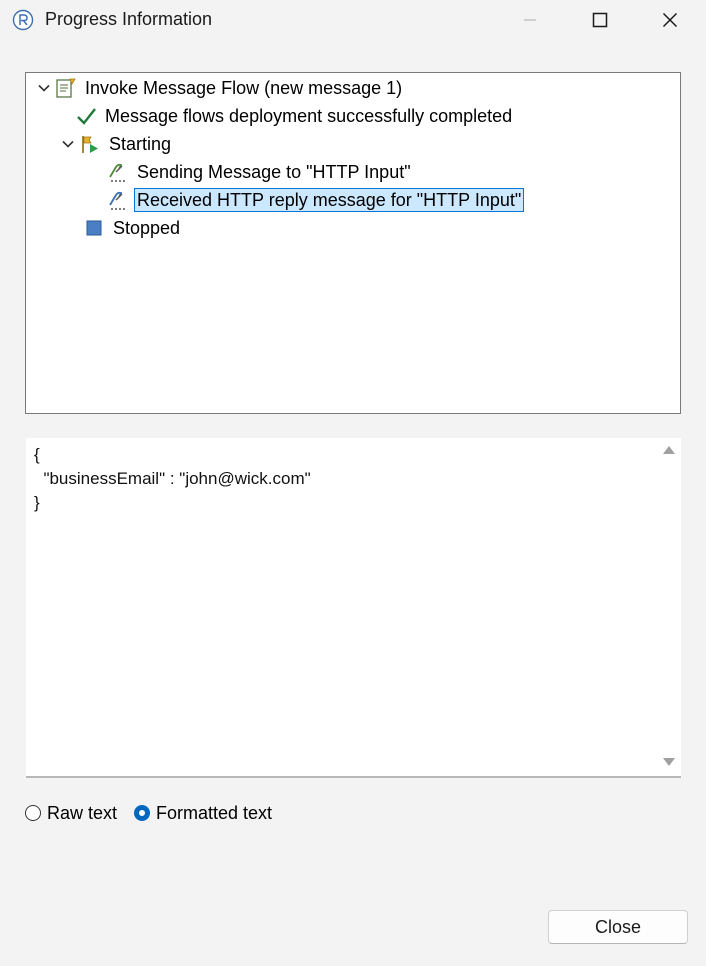 This screenshot has height=966, width=706. Describe the element at coordinates (140, 144) in the screenshot. I see `tree-item-label: Starting` at that location.